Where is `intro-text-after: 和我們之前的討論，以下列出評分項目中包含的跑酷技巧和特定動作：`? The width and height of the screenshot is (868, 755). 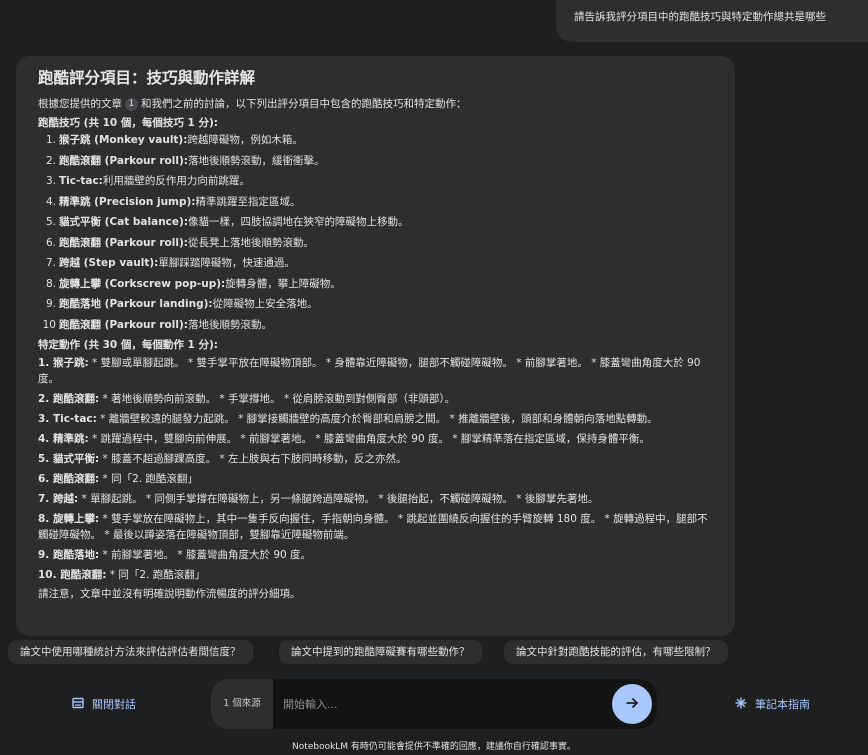
intro-text-after: 和我們之前的討論，以下列出評分項目中包含的跑酷技巧和特定動作： is located at coordinates (304, 104).